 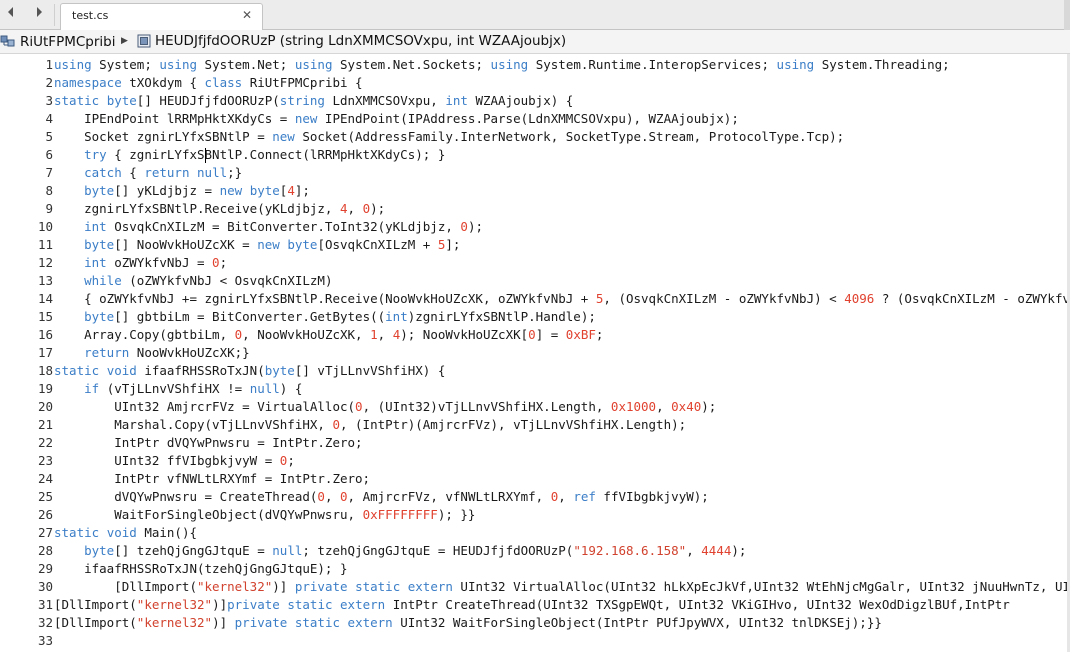 I want to click on line-number: 19, so click(x=45, y=388).